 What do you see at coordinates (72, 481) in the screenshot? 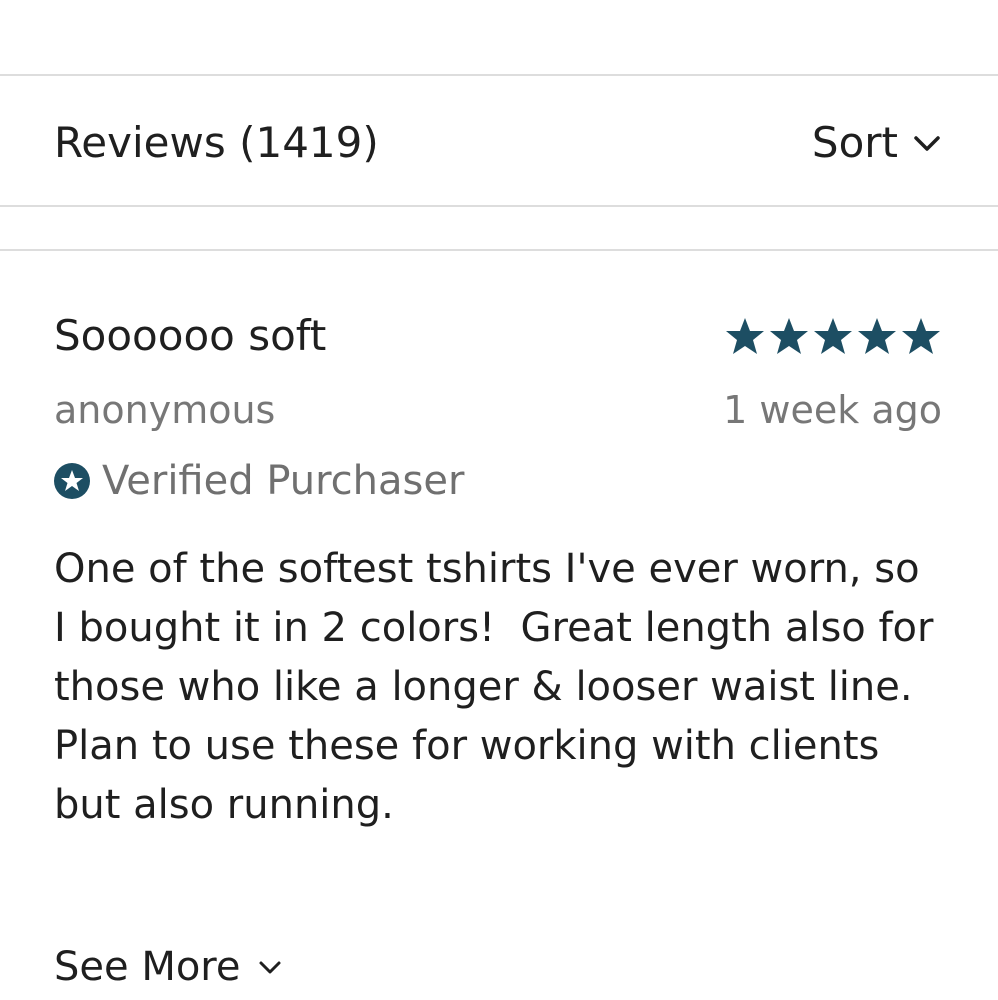
I see `star-badge-icon` at bounding box center [72, 481].